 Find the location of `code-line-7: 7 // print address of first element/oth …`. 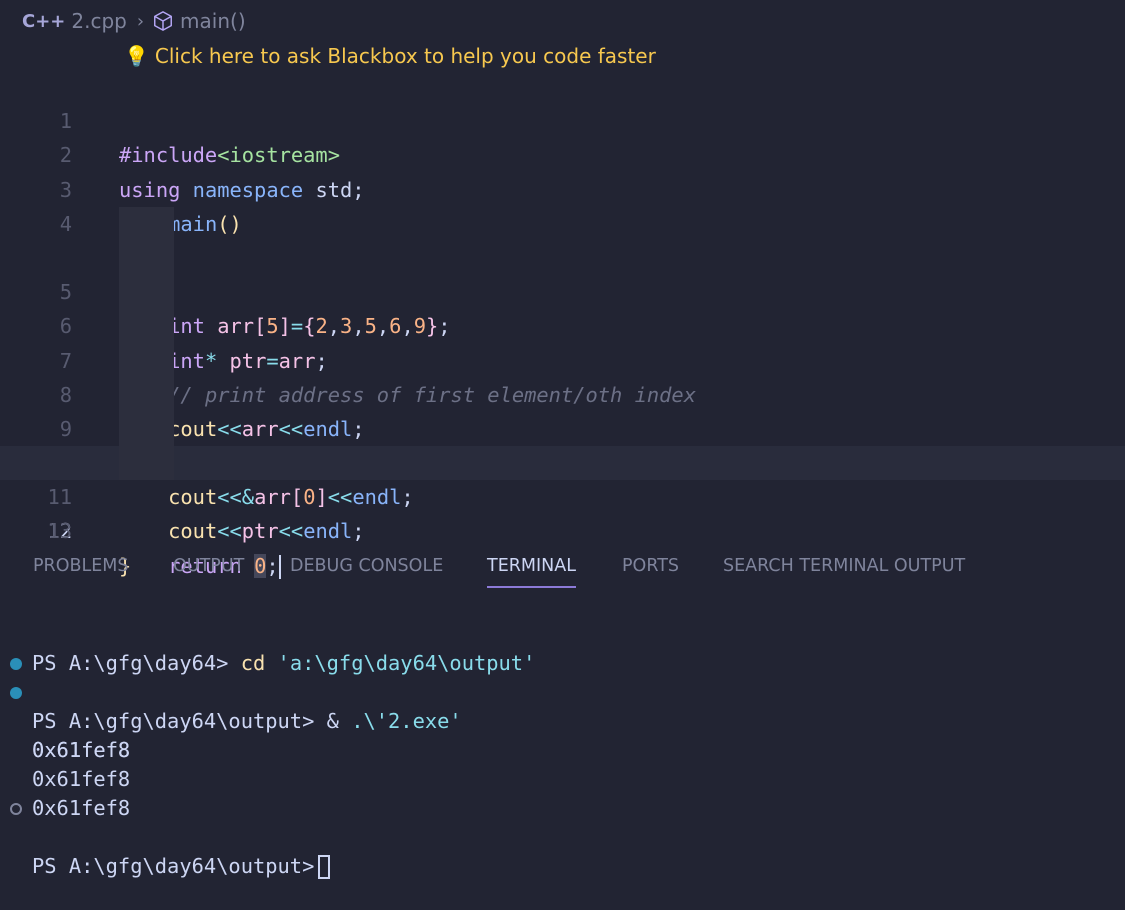

code-line-7: 7 // print address of first element/oth … is located at coordinates (562, 341).